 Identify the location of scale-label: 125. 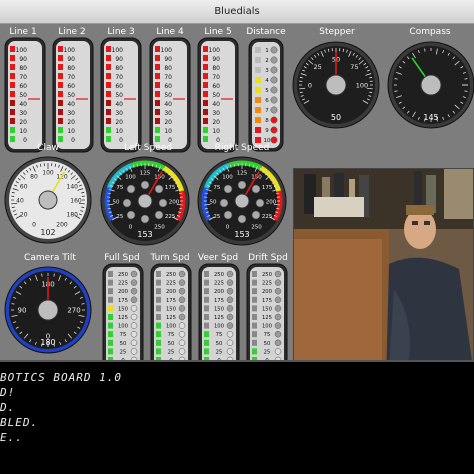
(171, 318).